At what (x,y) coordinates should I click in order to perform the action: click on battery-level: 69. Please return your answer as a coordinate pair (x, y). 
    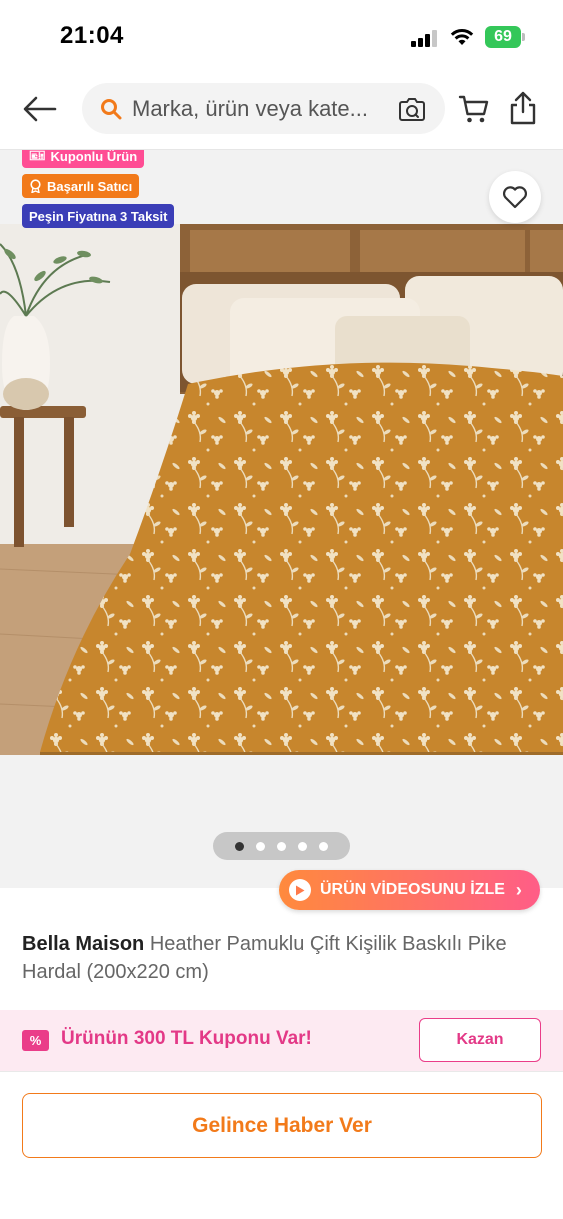
    Looking at the image, I should click on (503, 37).